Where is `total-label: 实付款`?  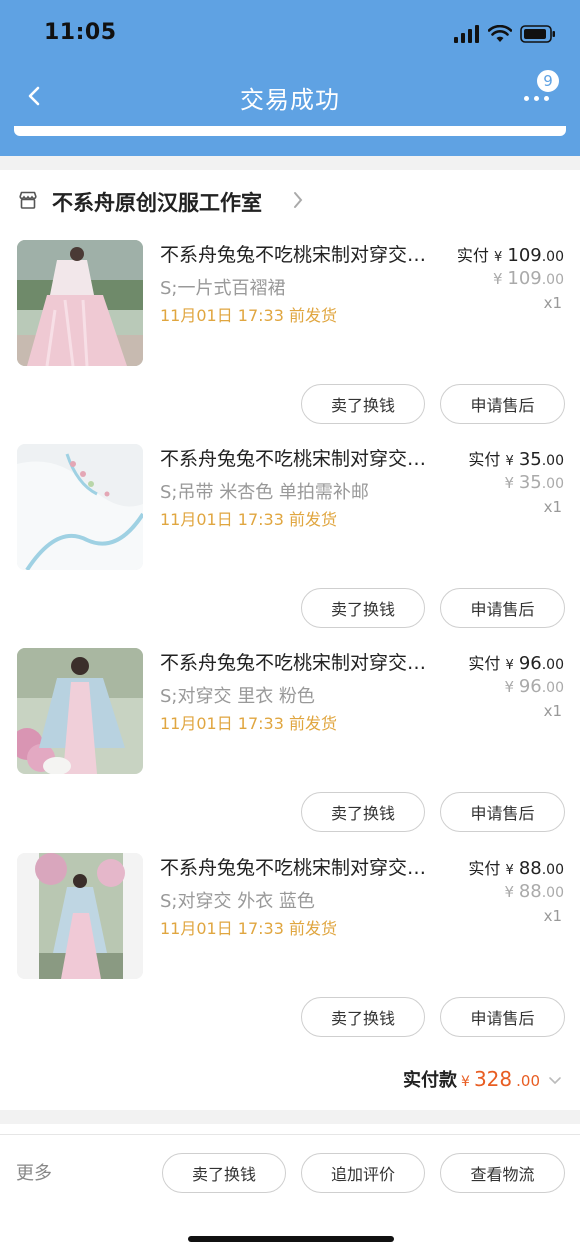 total-label: 实付款 is located at coordinates (430, 1080).